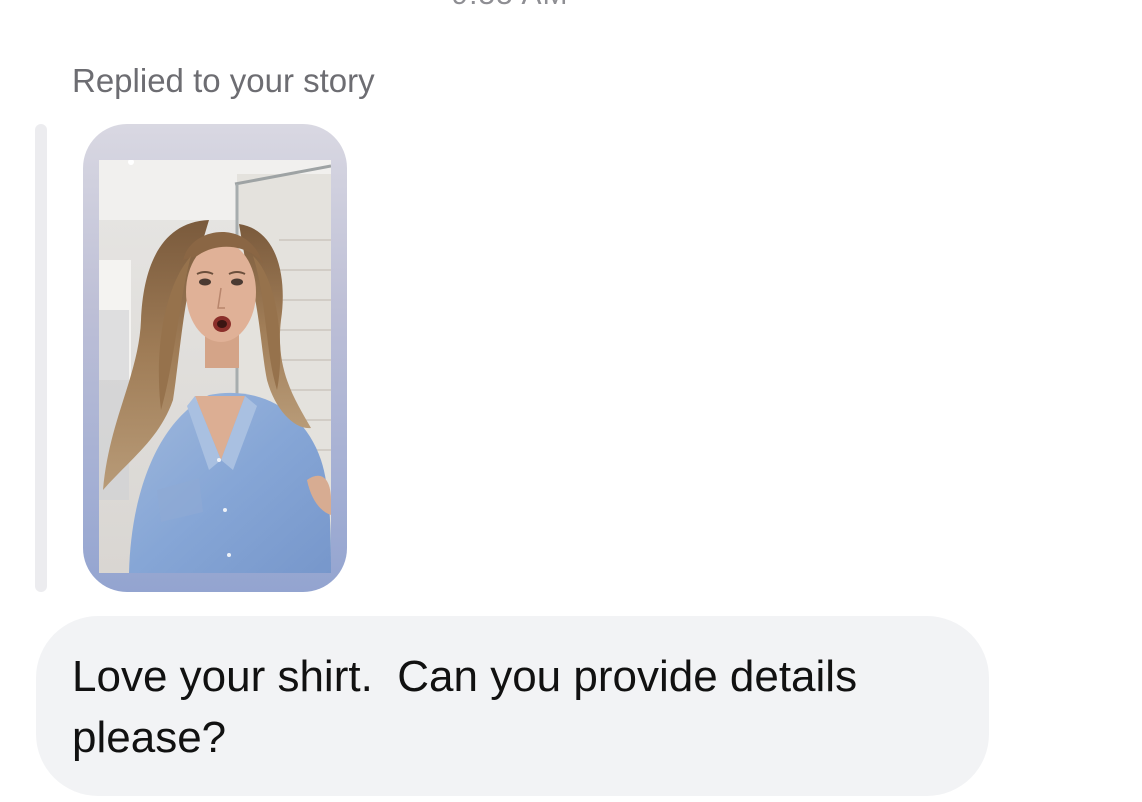  I want to click on story-photo-illustration, so click(215, 366).